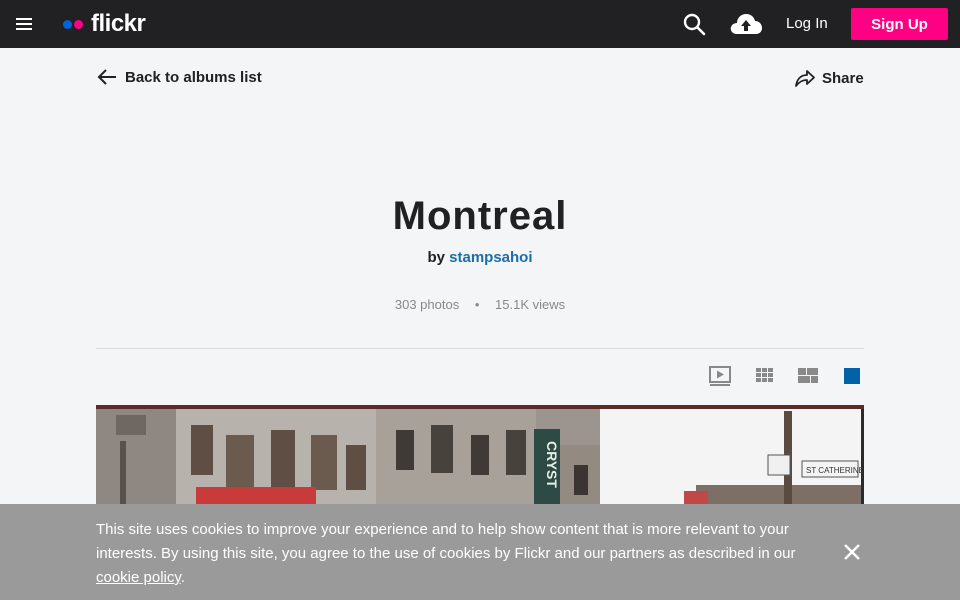 The height and width of the screenshot is (600, 960). What do you see at coordinates (78, 24) in the screenshot?
I see `logo-pink-dot` at bounding box center [78, 24].